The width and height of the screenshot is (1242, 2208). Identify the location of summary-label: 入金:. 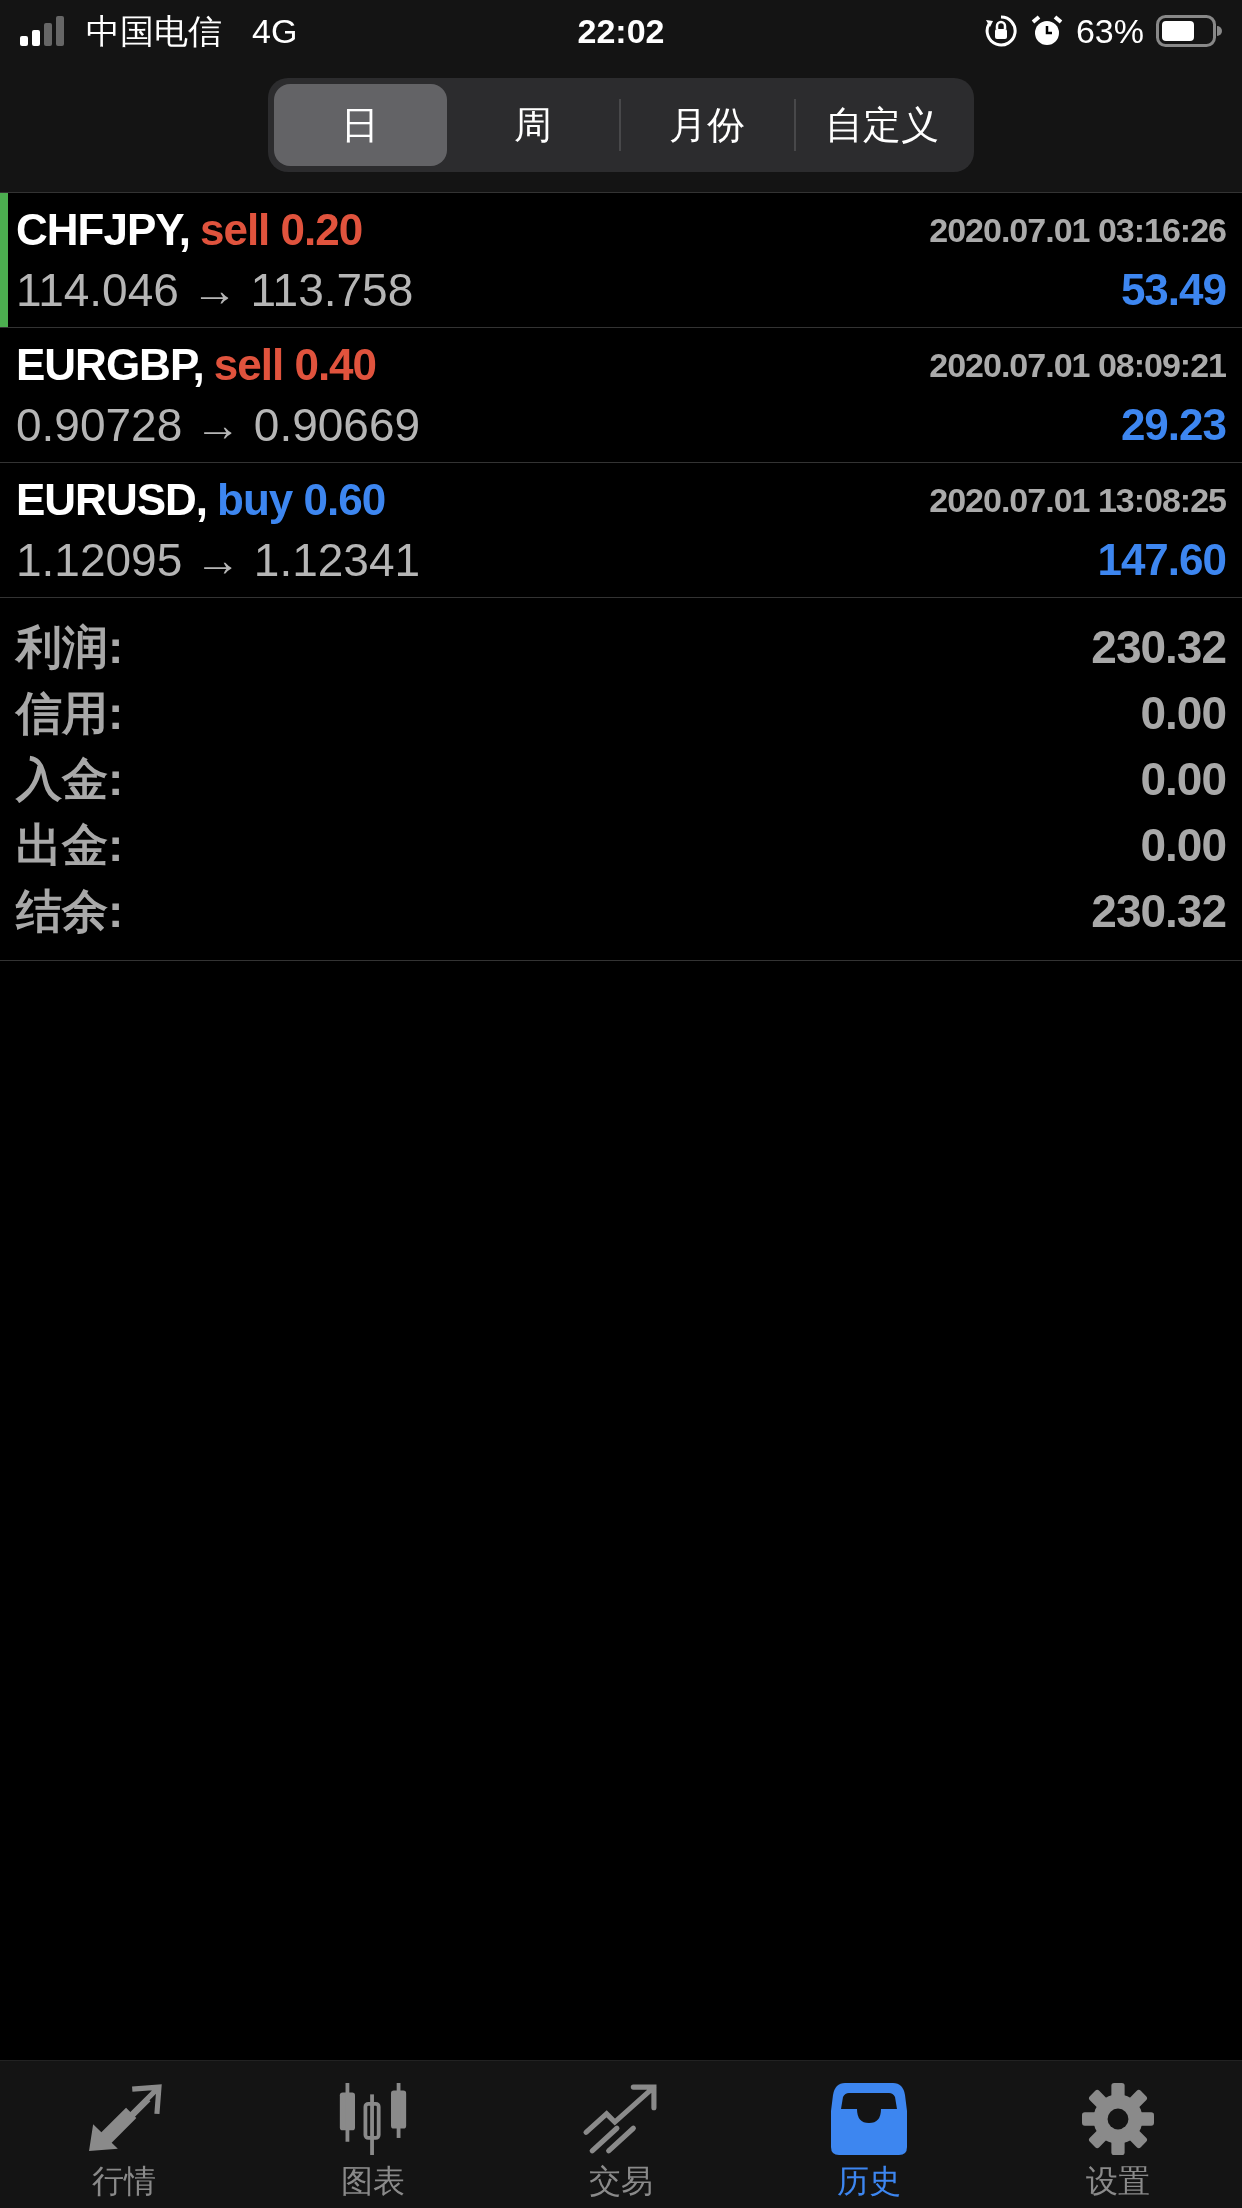
(70, 779).